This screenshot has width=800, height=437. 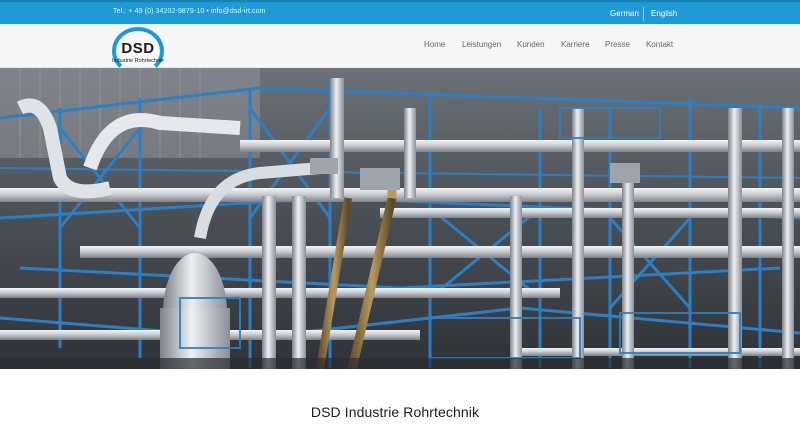 I want to click on logo-subtitle: Industrie Rohrtechnik, so click(x=138, y=61).